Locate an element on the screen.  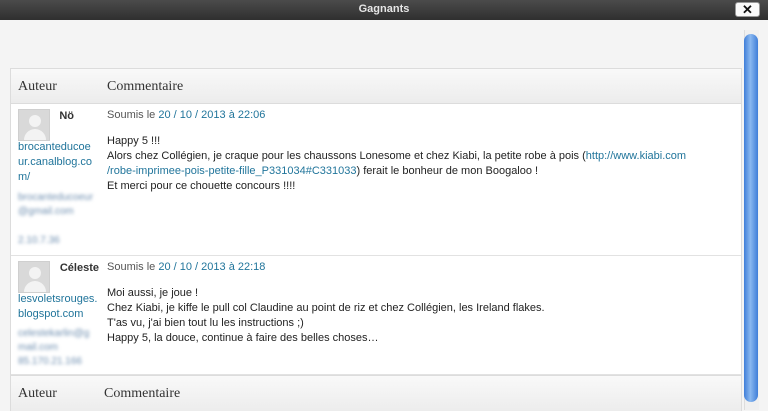
comment-date-link: 20 / 10 / 2013 à 22:06 is located at coordinates (211, 115).